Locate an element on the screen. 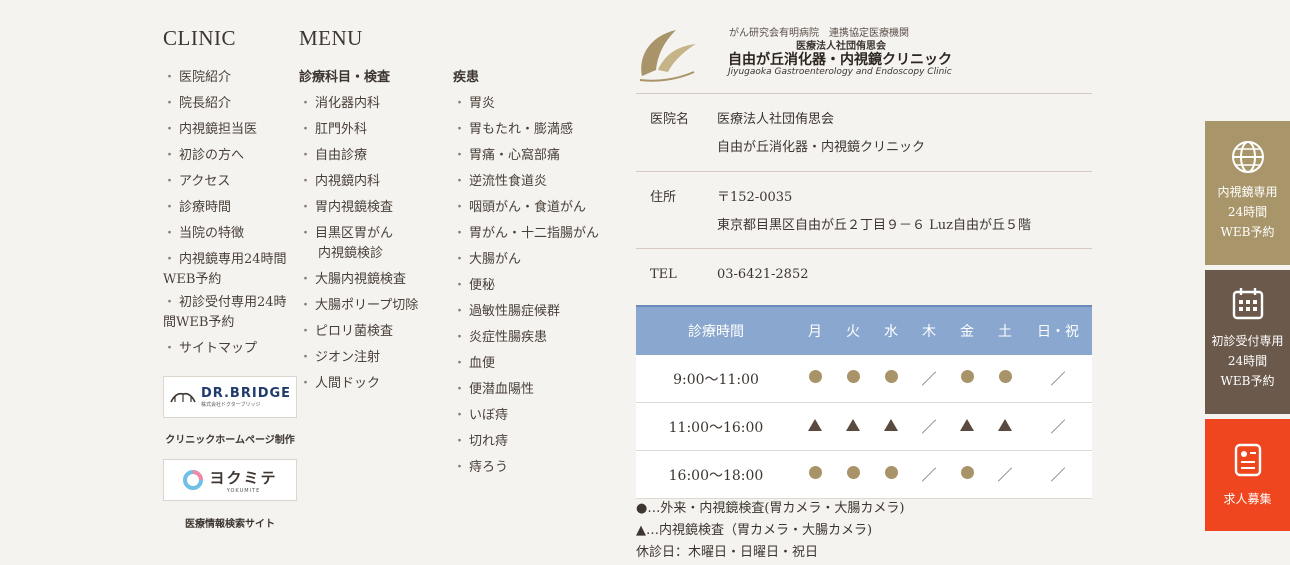 Image resolution: width=1290 pixels, height=565 pixels. yokumite-sub: YOKUMITE is located at coordinates (243, 490).